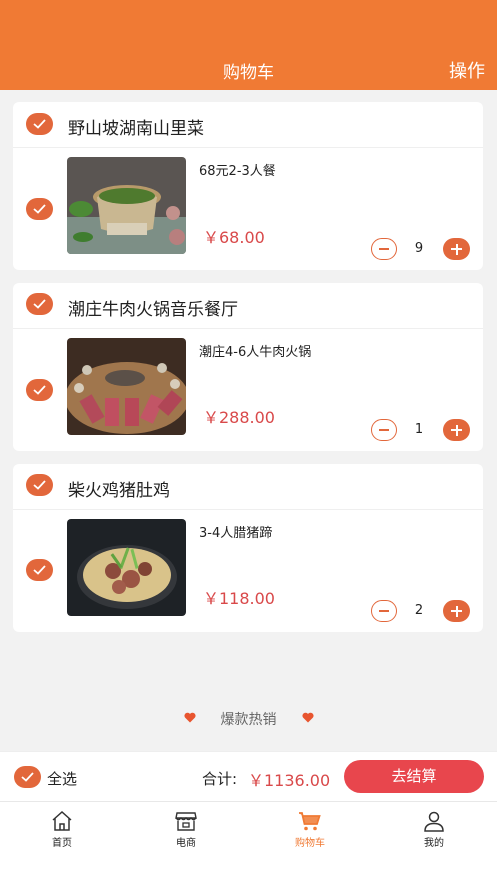 The image size is (497, 883). Describe the element at coordinates (289, 780) in the screenshot. I see `total-value: ￥1136.00` at that location.